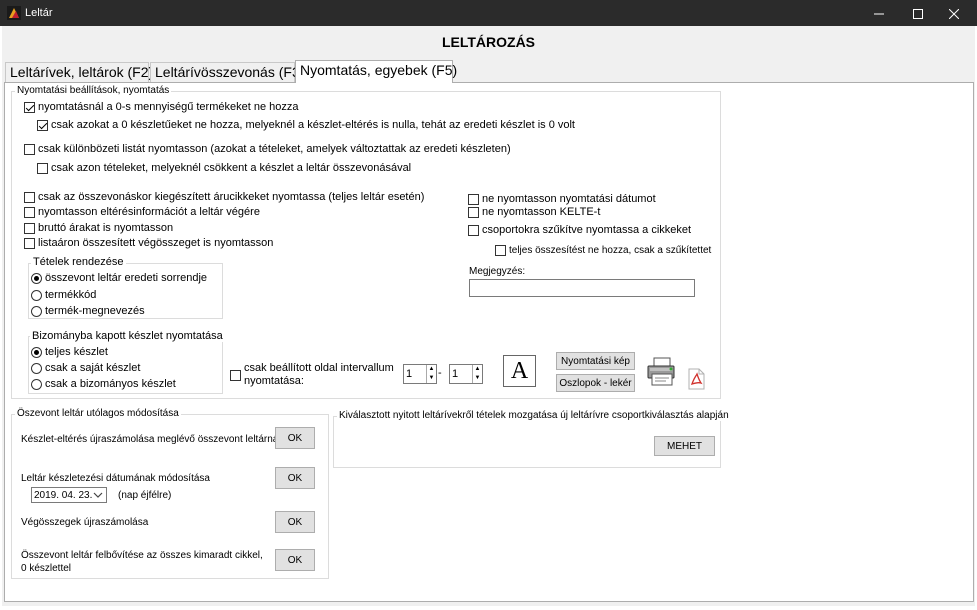 Image resolution: width=977 pixels, height=610 pixels. What do you see at coordinates (569, 199) in the screenshot?
I see `no-print-date-label: ne nyomtasson nyomtatási dátumot` at bounding box center [569, 199].